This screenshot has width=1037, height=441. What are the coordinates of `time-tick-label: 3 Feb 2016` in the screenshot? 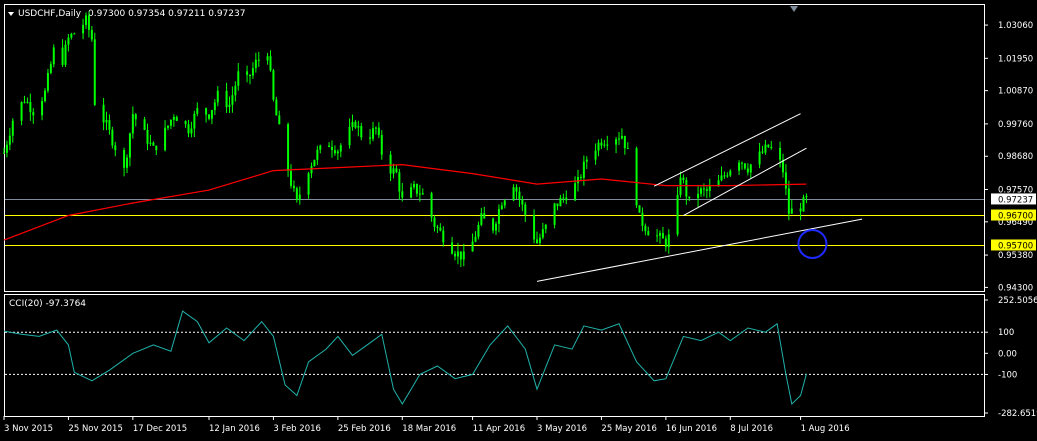 It's located at (297, 429).